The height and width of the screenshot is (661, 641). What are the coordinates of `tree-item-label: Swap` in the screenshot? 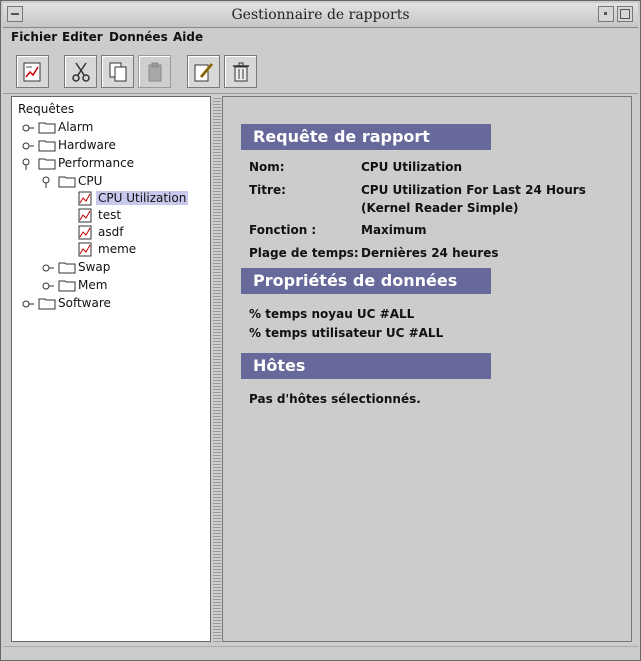 It's located at (94, 267).